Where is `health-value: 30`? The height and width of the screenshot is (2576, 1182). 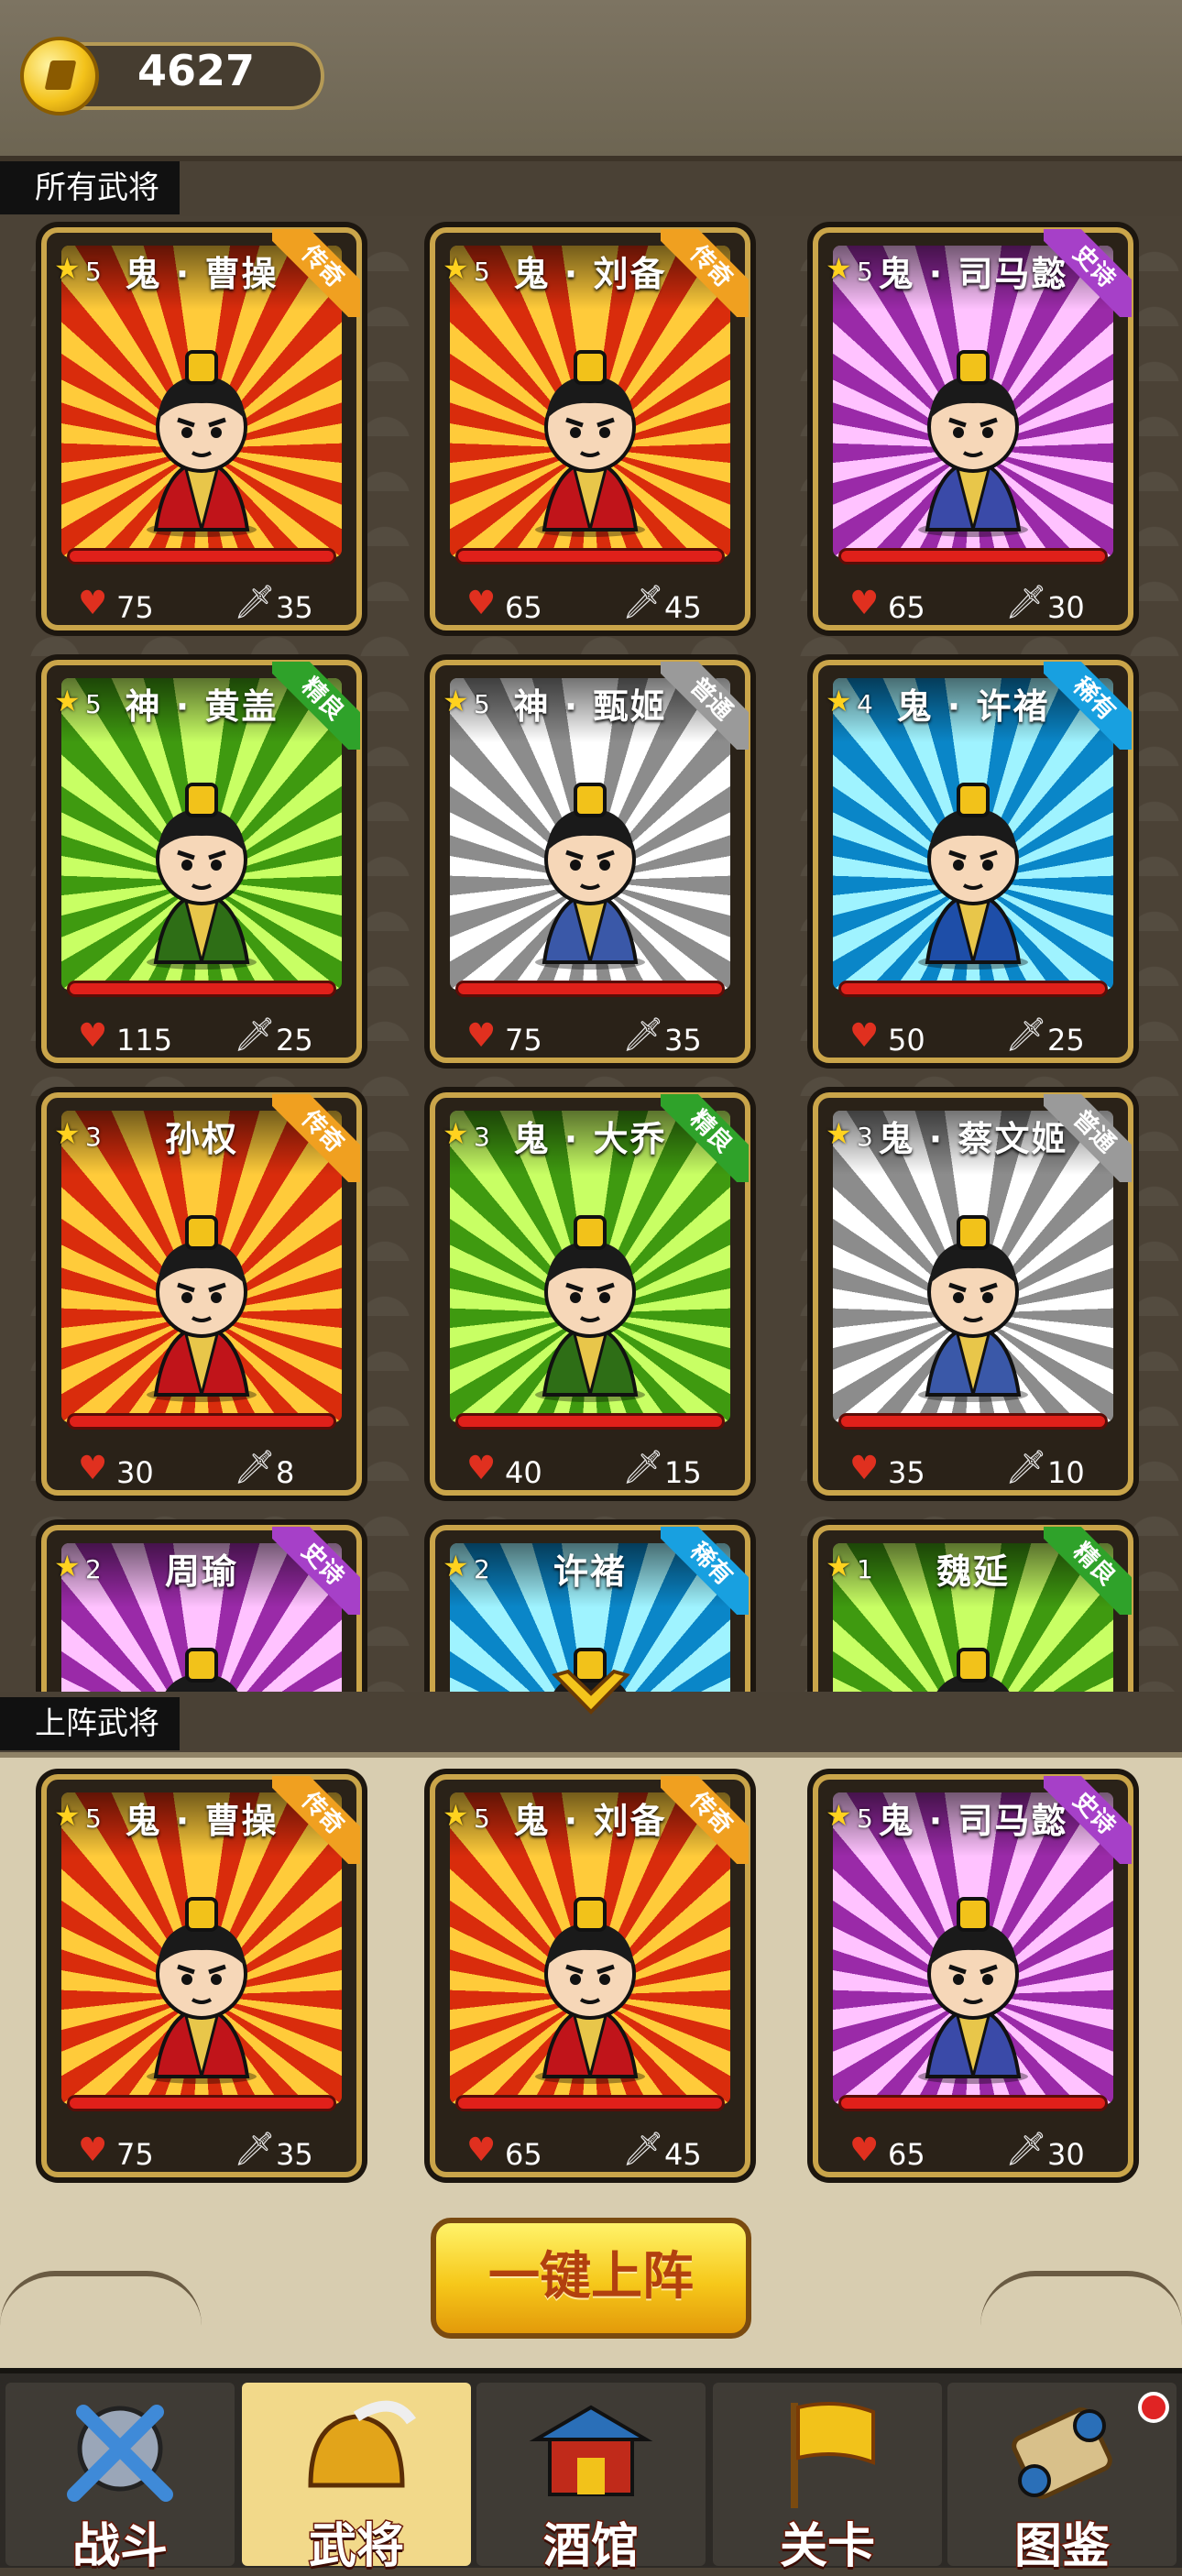 health-value: 30 is located at coordinates (135, 1473).